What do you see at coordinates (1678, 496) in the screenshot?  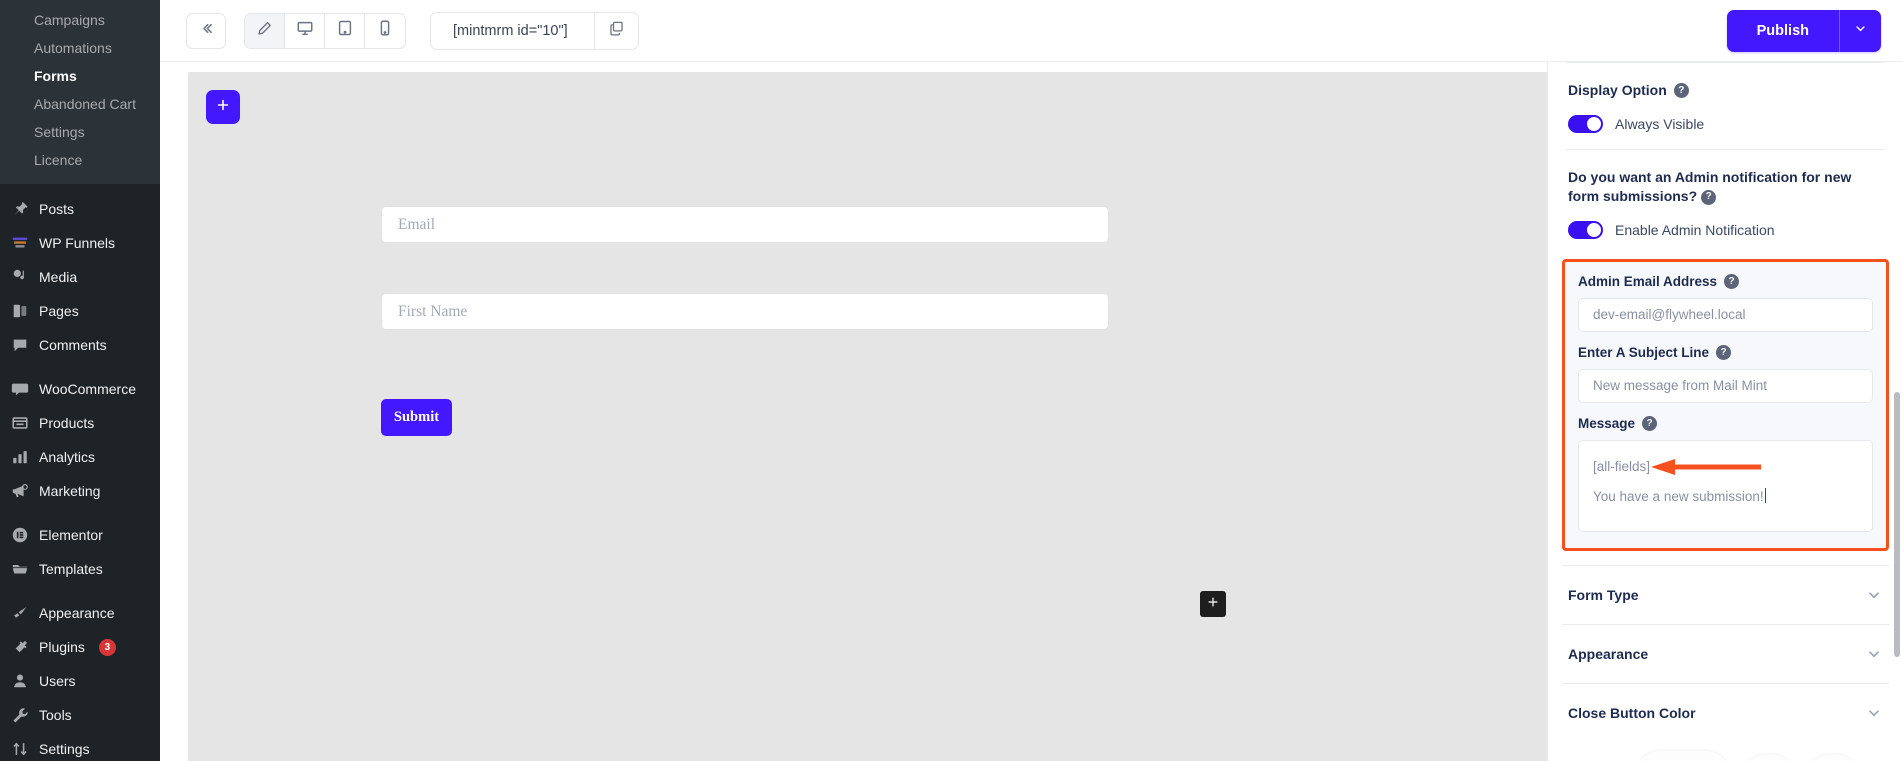 I see `message-line-2: You have a new submission!` at bounding box center [1678, 496].